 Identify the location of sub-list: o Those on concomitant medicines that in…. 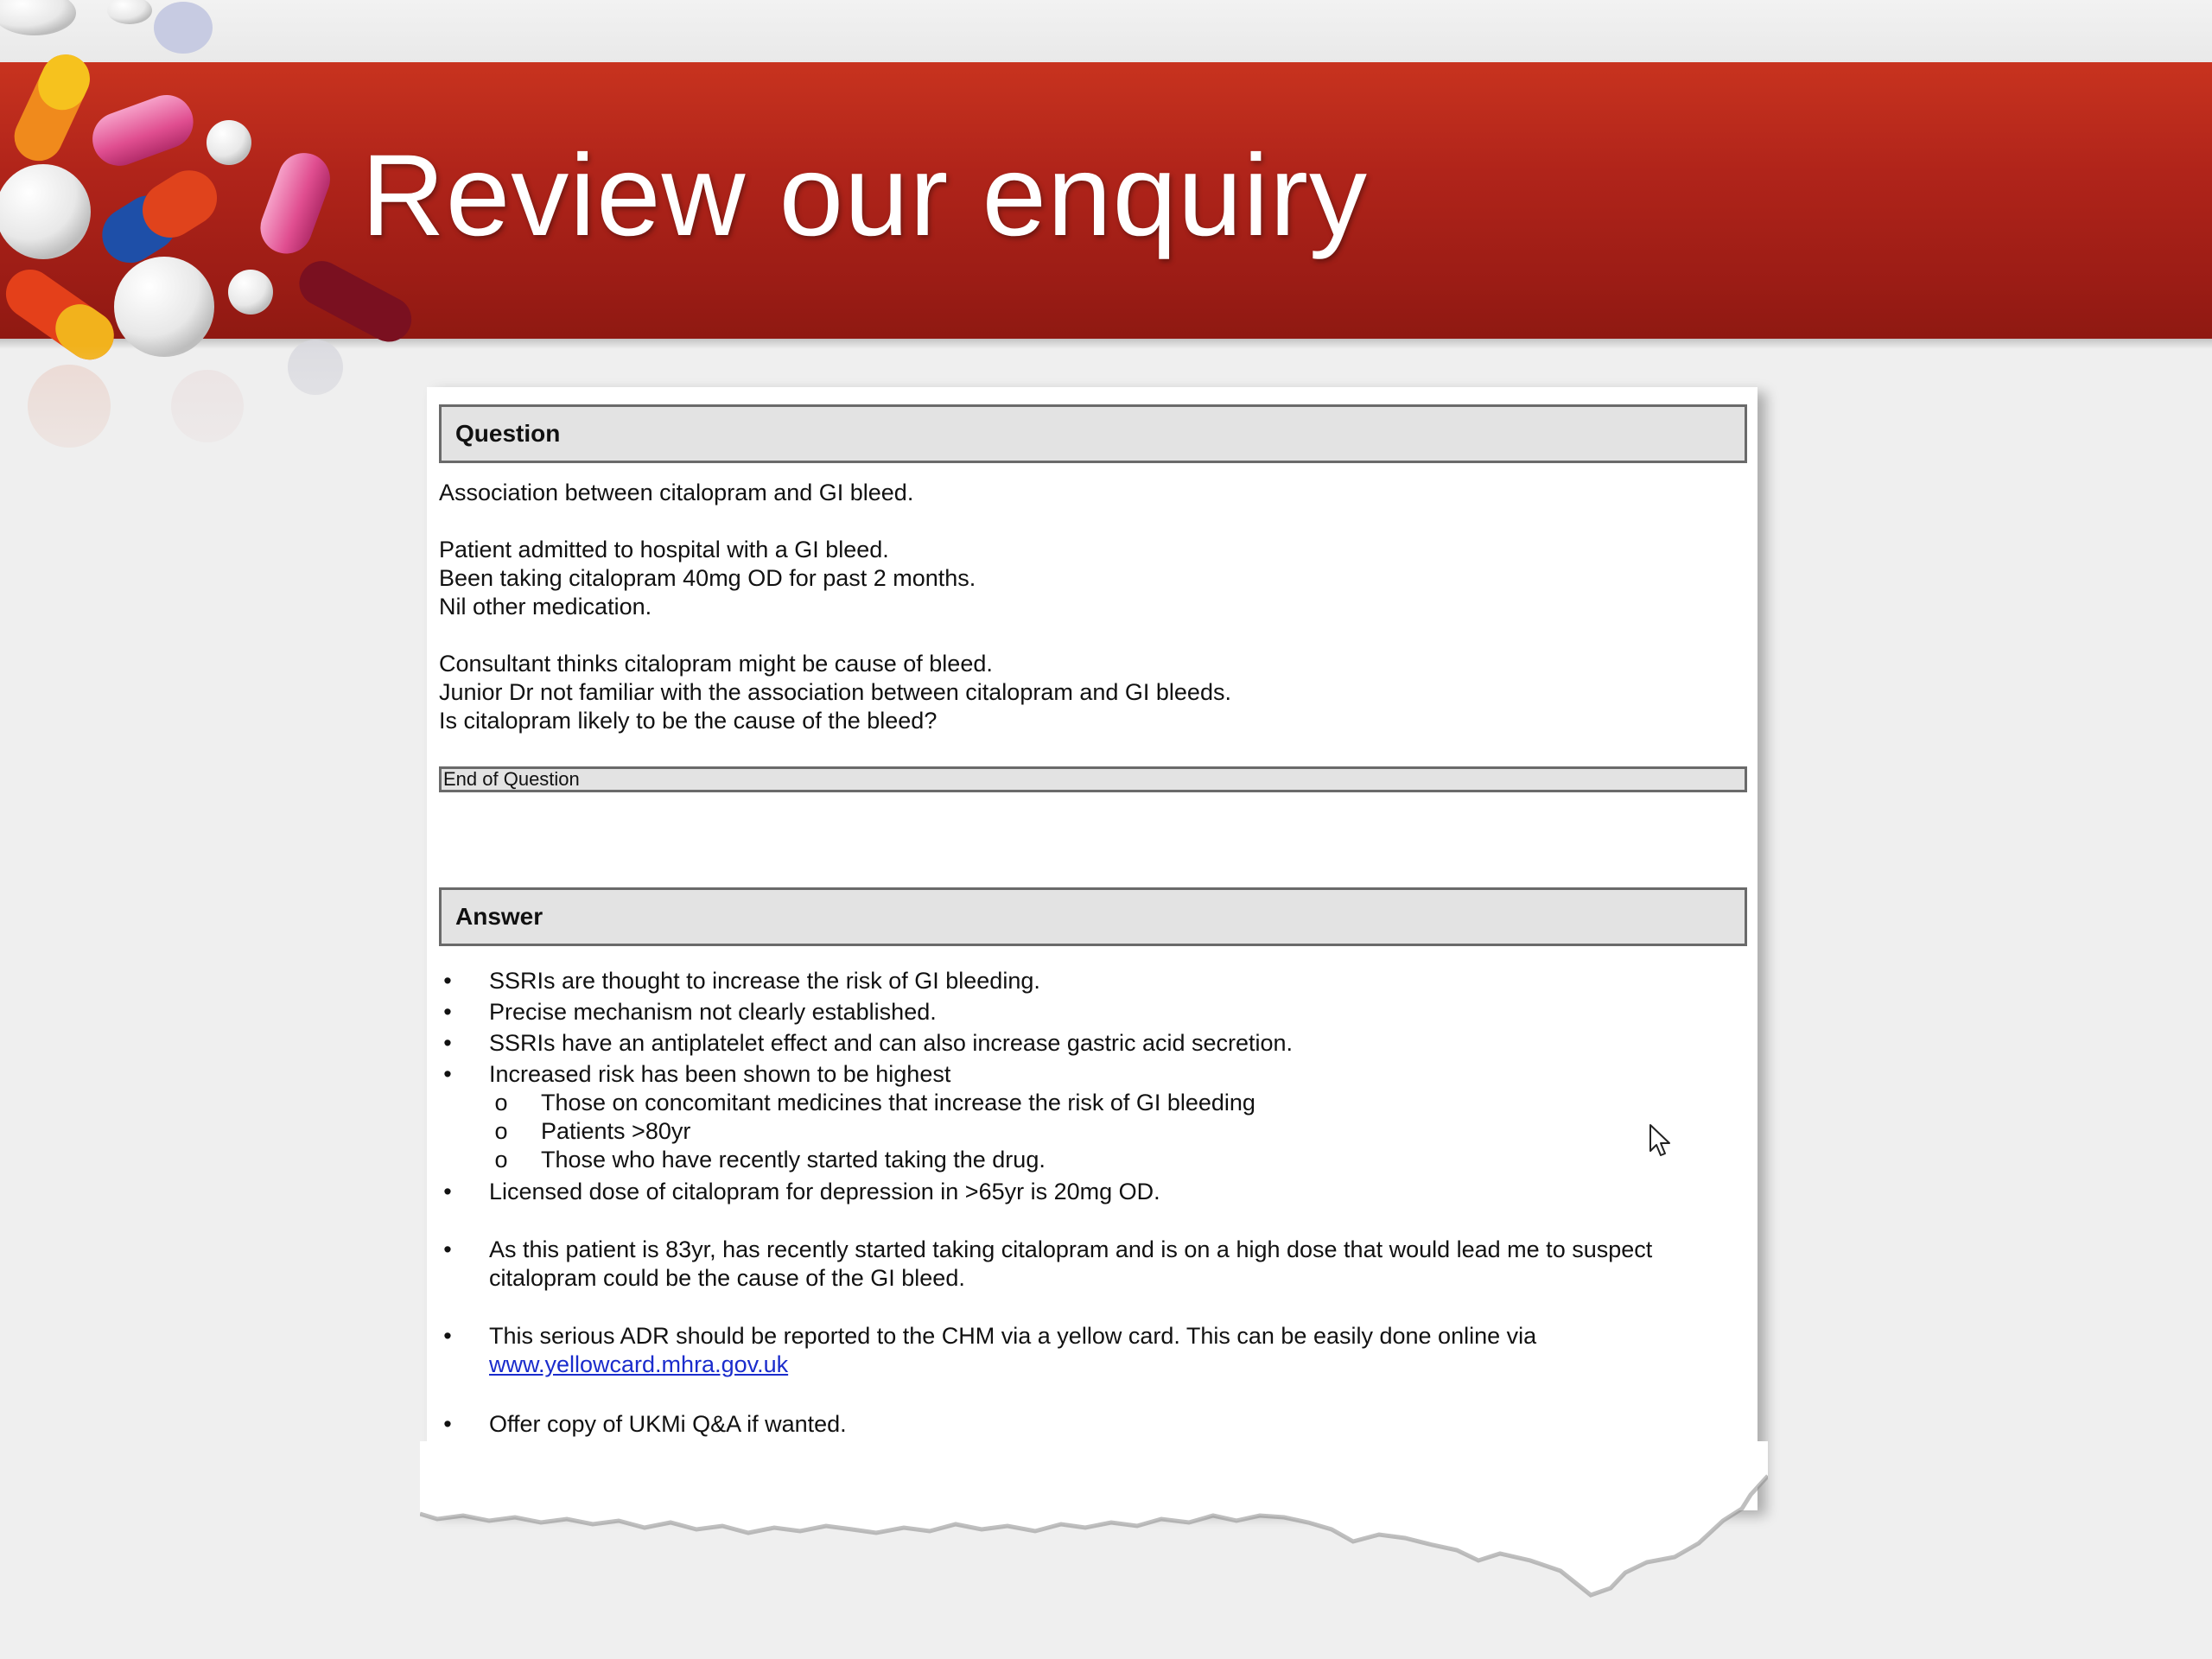
(1095, 1131).